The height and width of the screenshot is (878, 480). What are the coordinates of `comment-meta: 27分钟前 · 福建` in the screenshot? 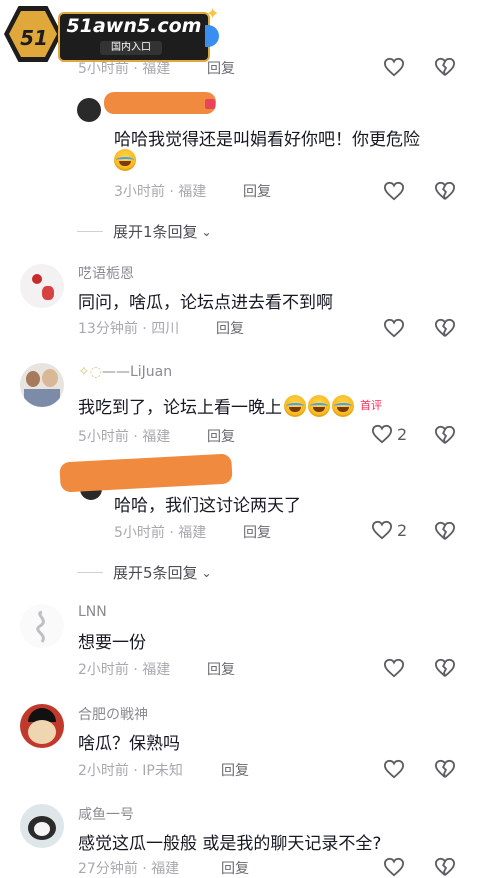 It's located at (129, 869).